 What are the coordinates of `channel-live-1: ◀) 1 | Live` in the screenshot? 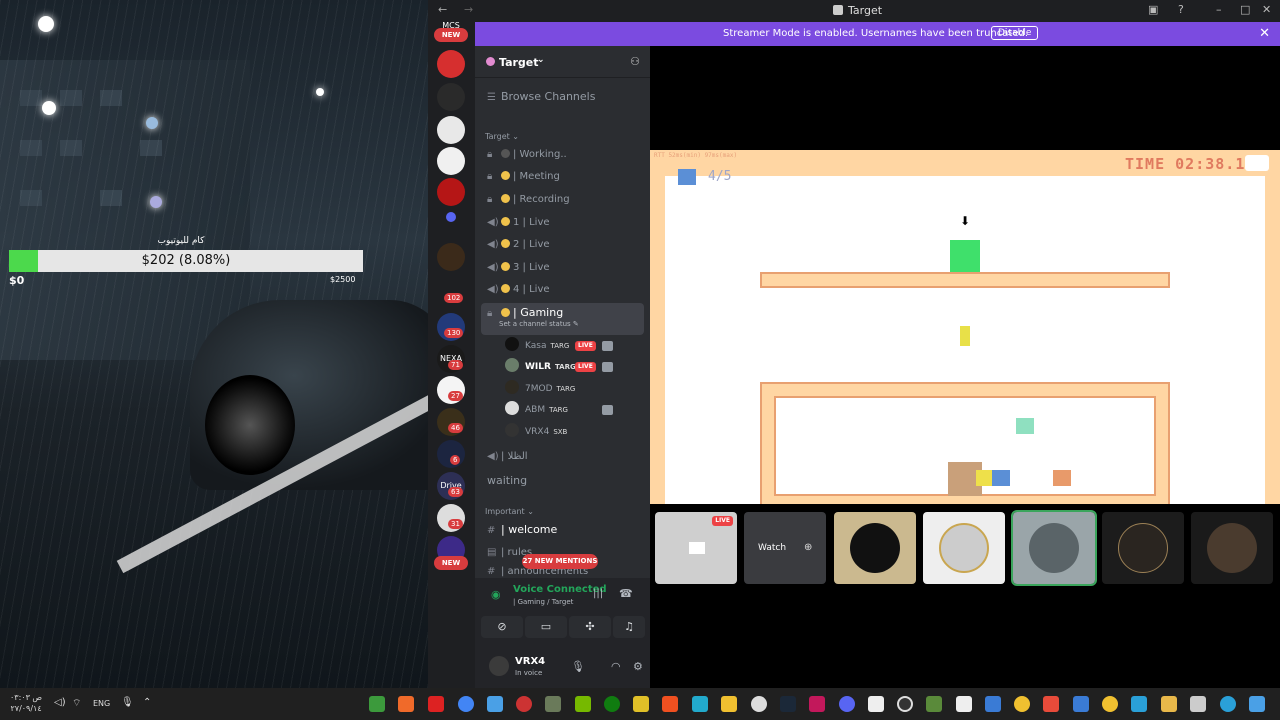 It's located at (562, 223).